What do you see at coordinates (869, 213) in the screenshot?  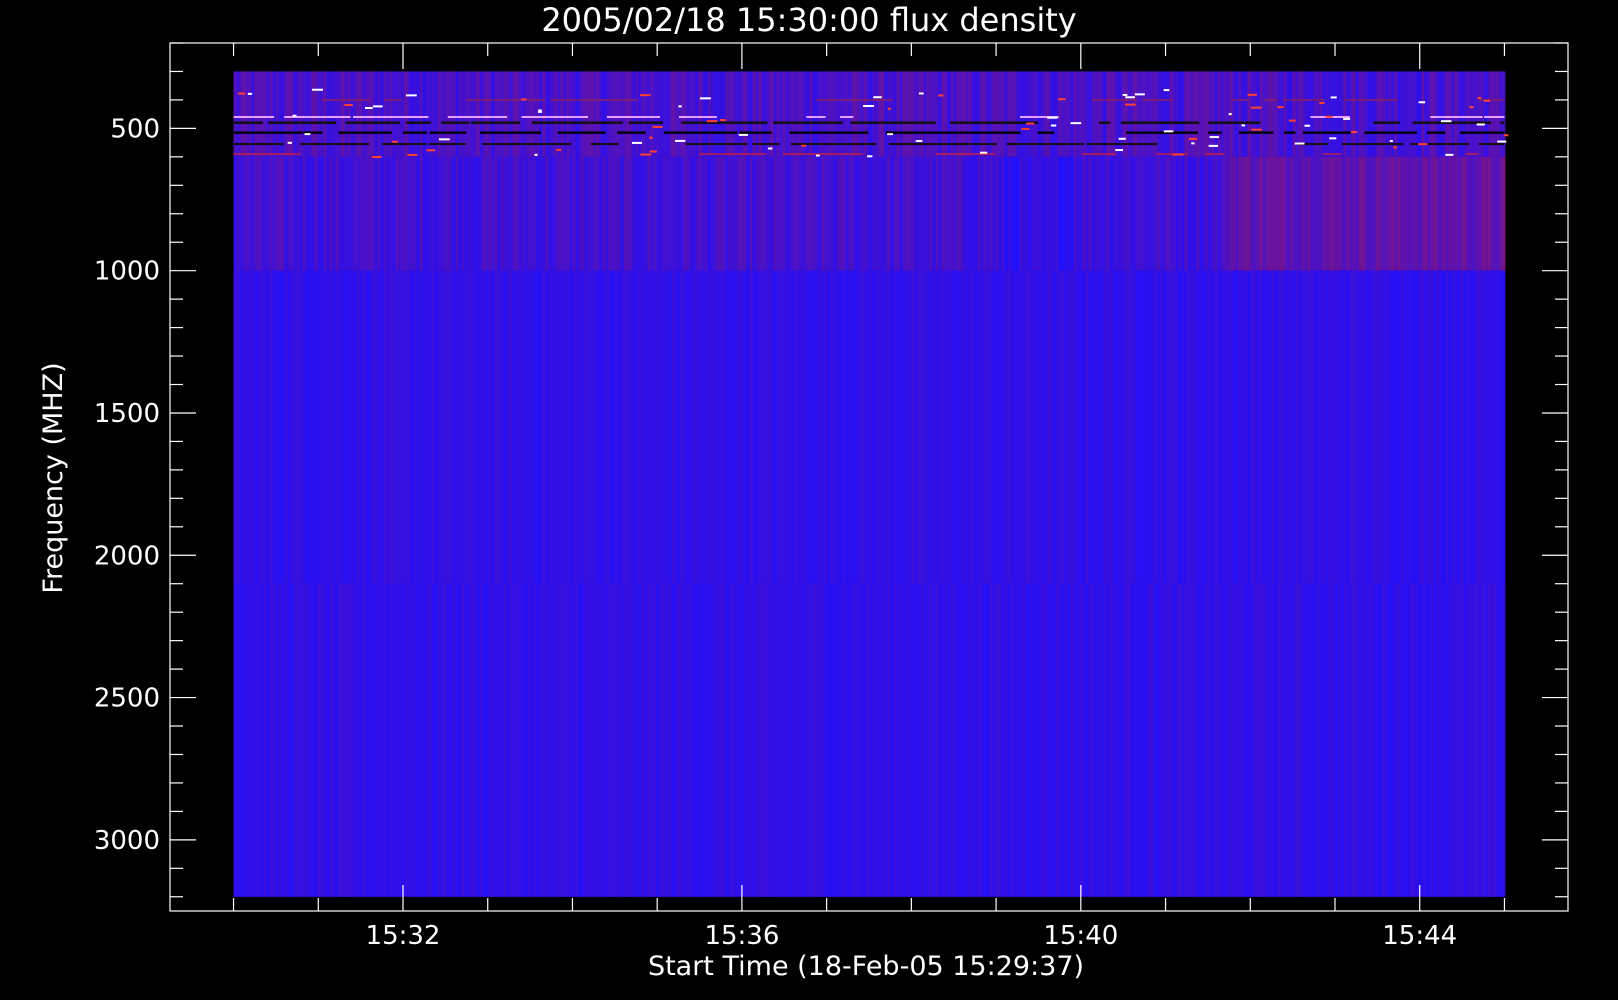 I see `spectrogram-band` at bounding box center [869, 213].